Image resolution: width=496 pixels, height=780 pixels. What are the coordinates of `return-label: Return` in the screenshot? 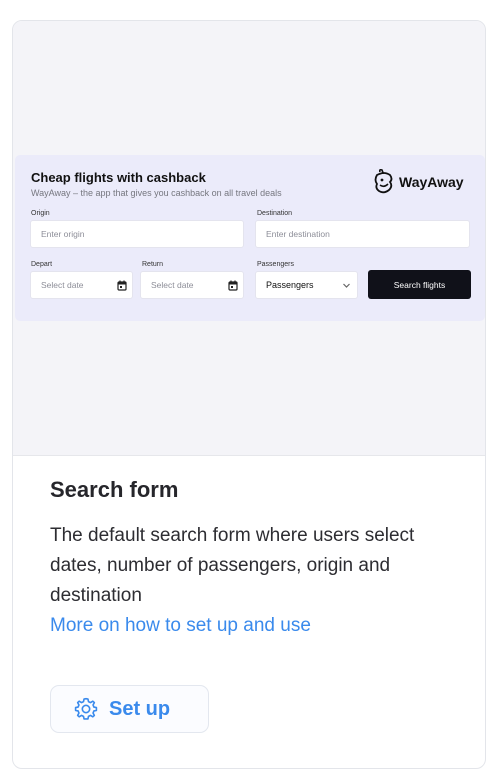 It's located at (153, 264).